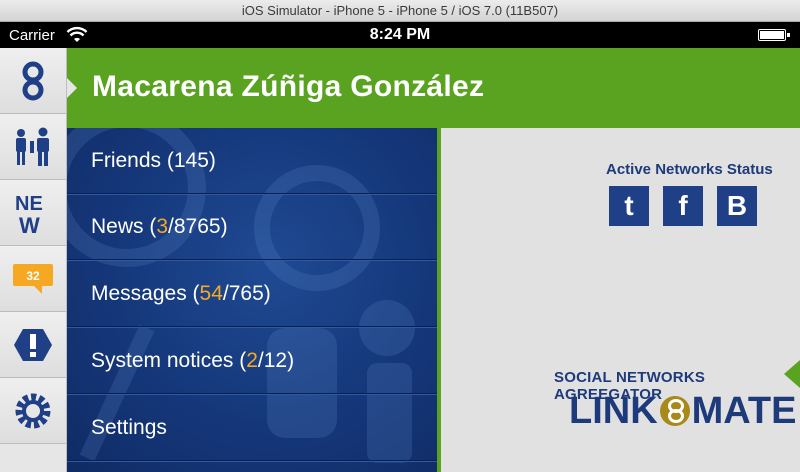  Describe the element at coordinates (129, 427) in the screenshot. I see `menu-item-label: Settings` at that location.